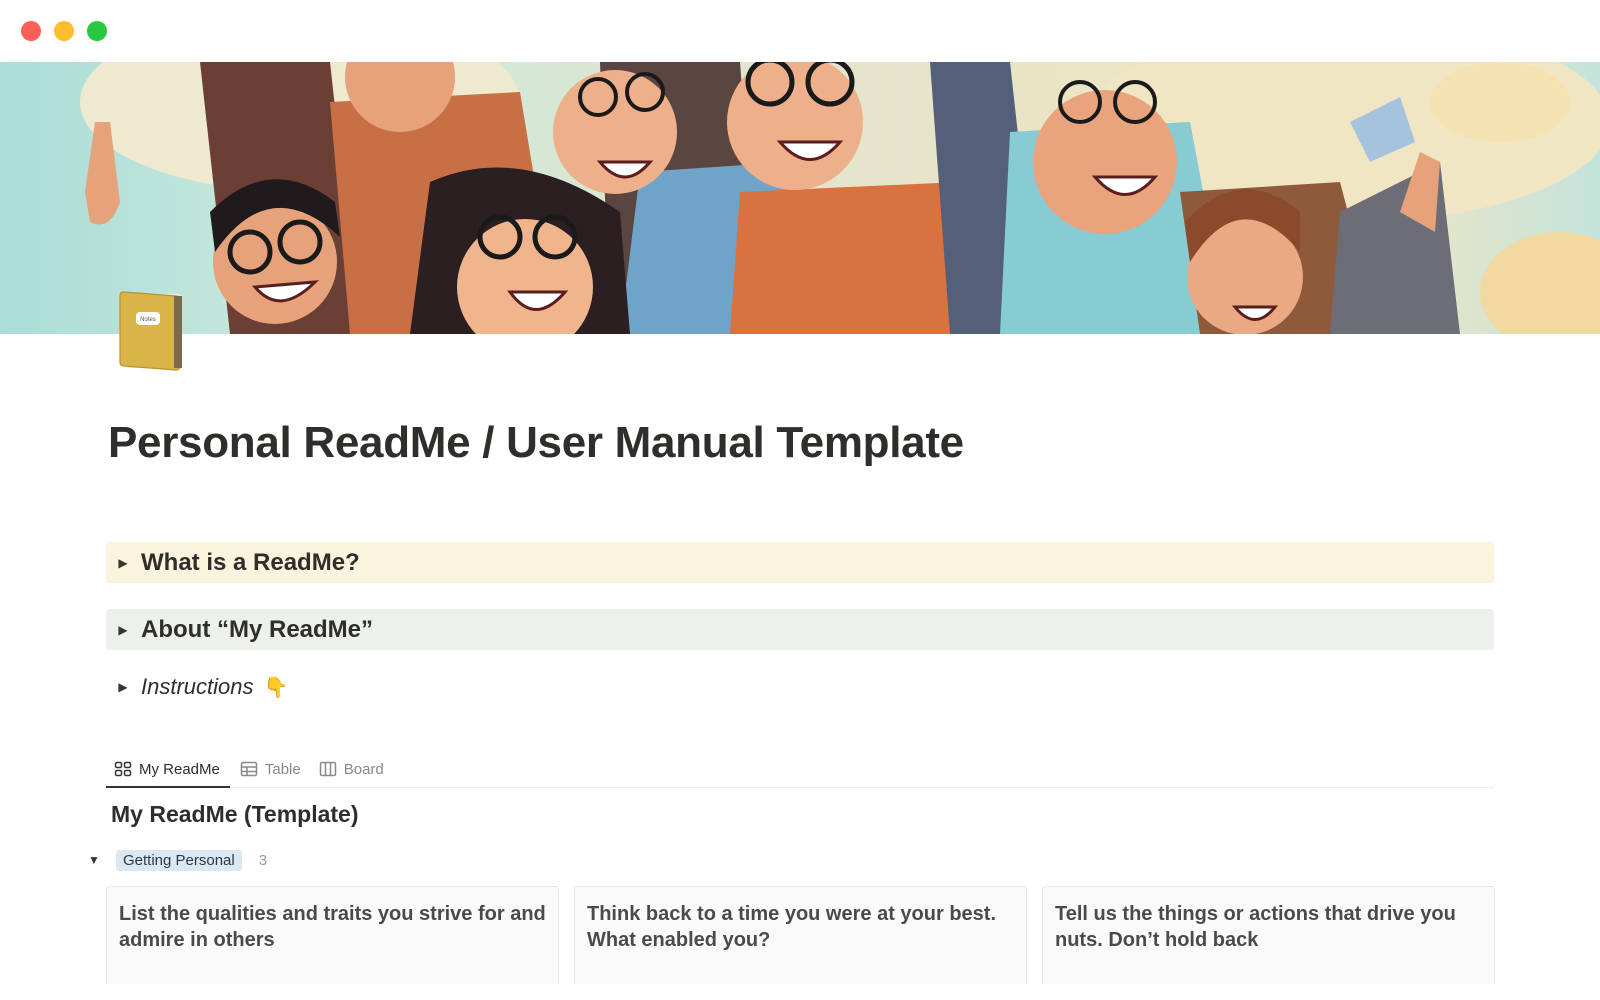 This screenshot has height=1000, width=1600. What do you see at coordinates (276, 687) in the screenshot?
I see `pointing-down-icon: 👇` at bounding box center [276, 687].